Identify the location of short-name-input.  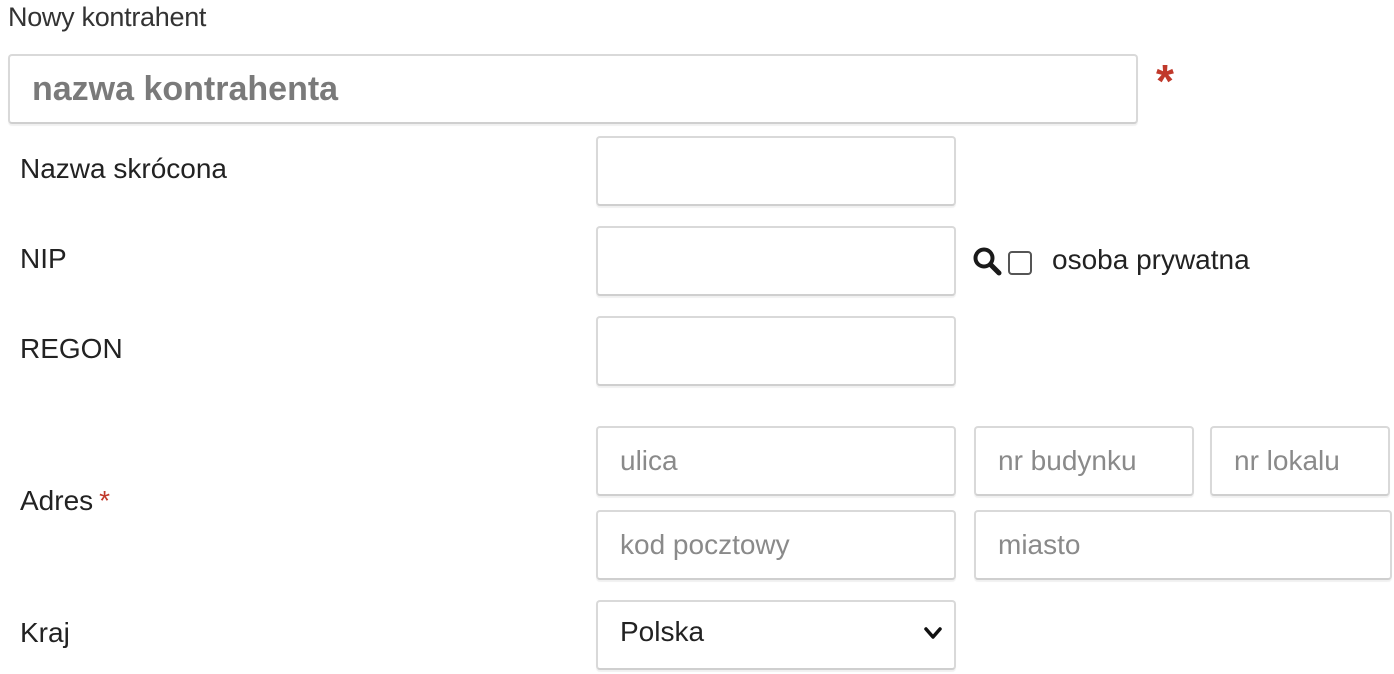
(776, 171).